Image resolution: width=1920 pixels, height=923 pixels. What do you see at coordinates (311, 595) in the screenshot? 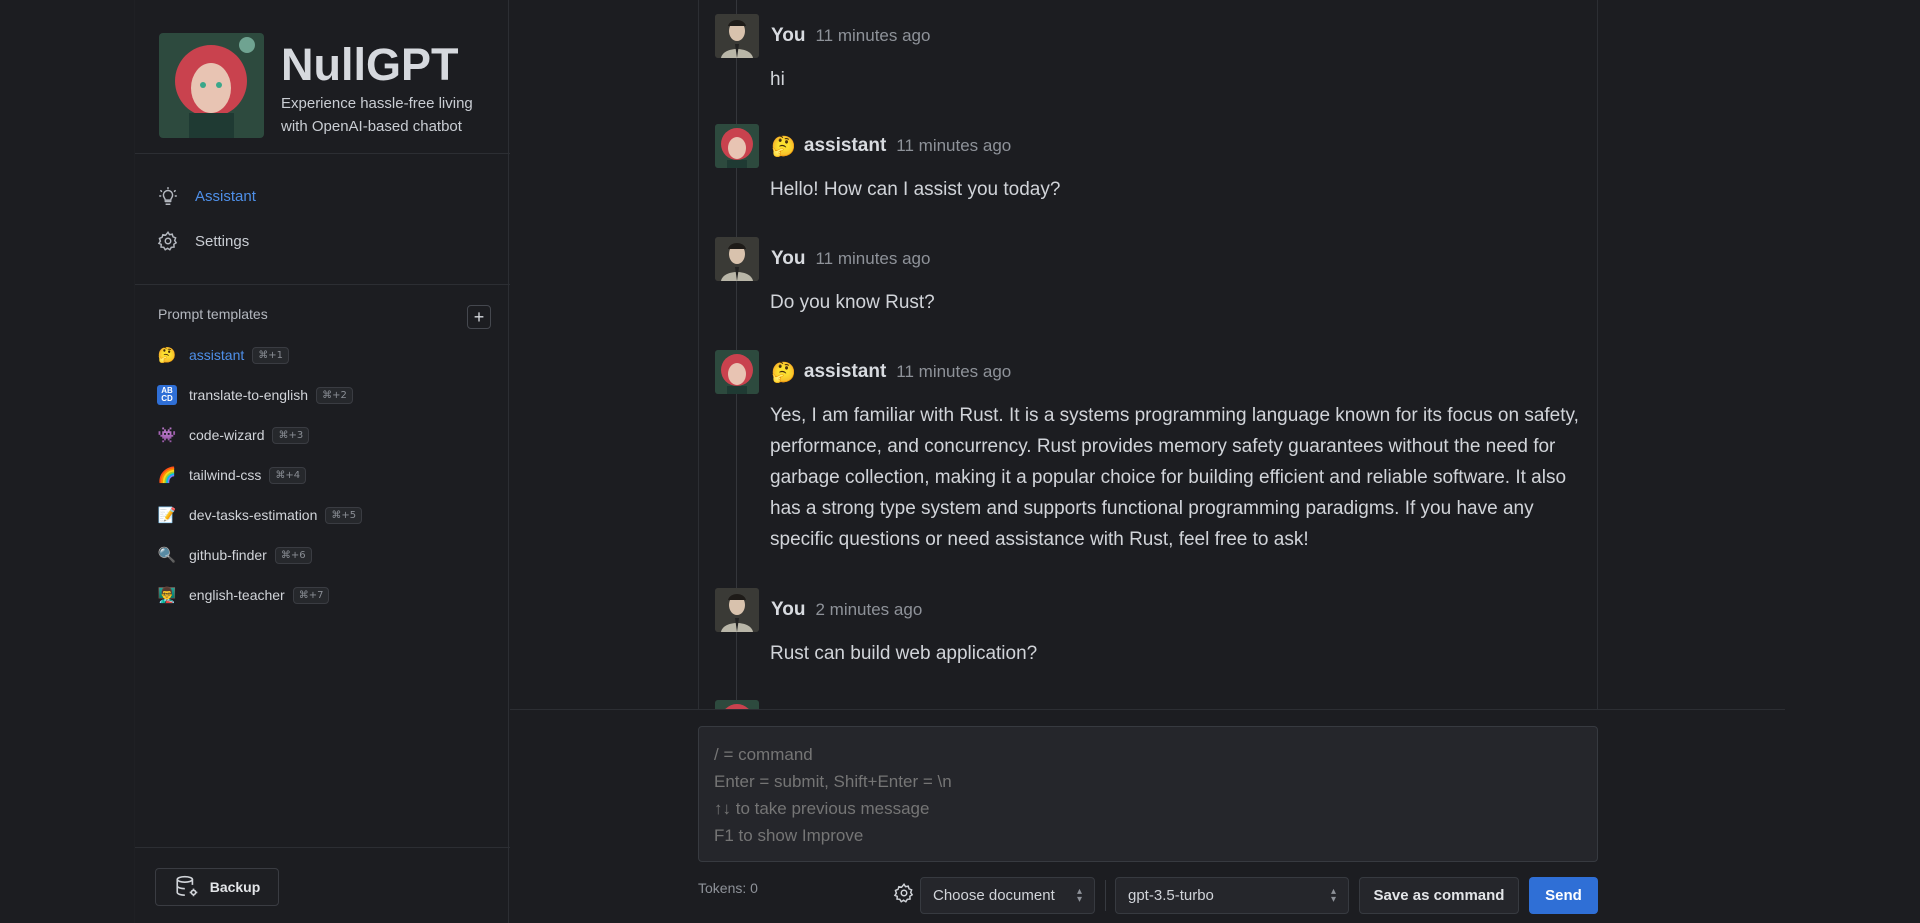
I see `shortcut-badge: ⌘+7` at bounding box center [311, 595].